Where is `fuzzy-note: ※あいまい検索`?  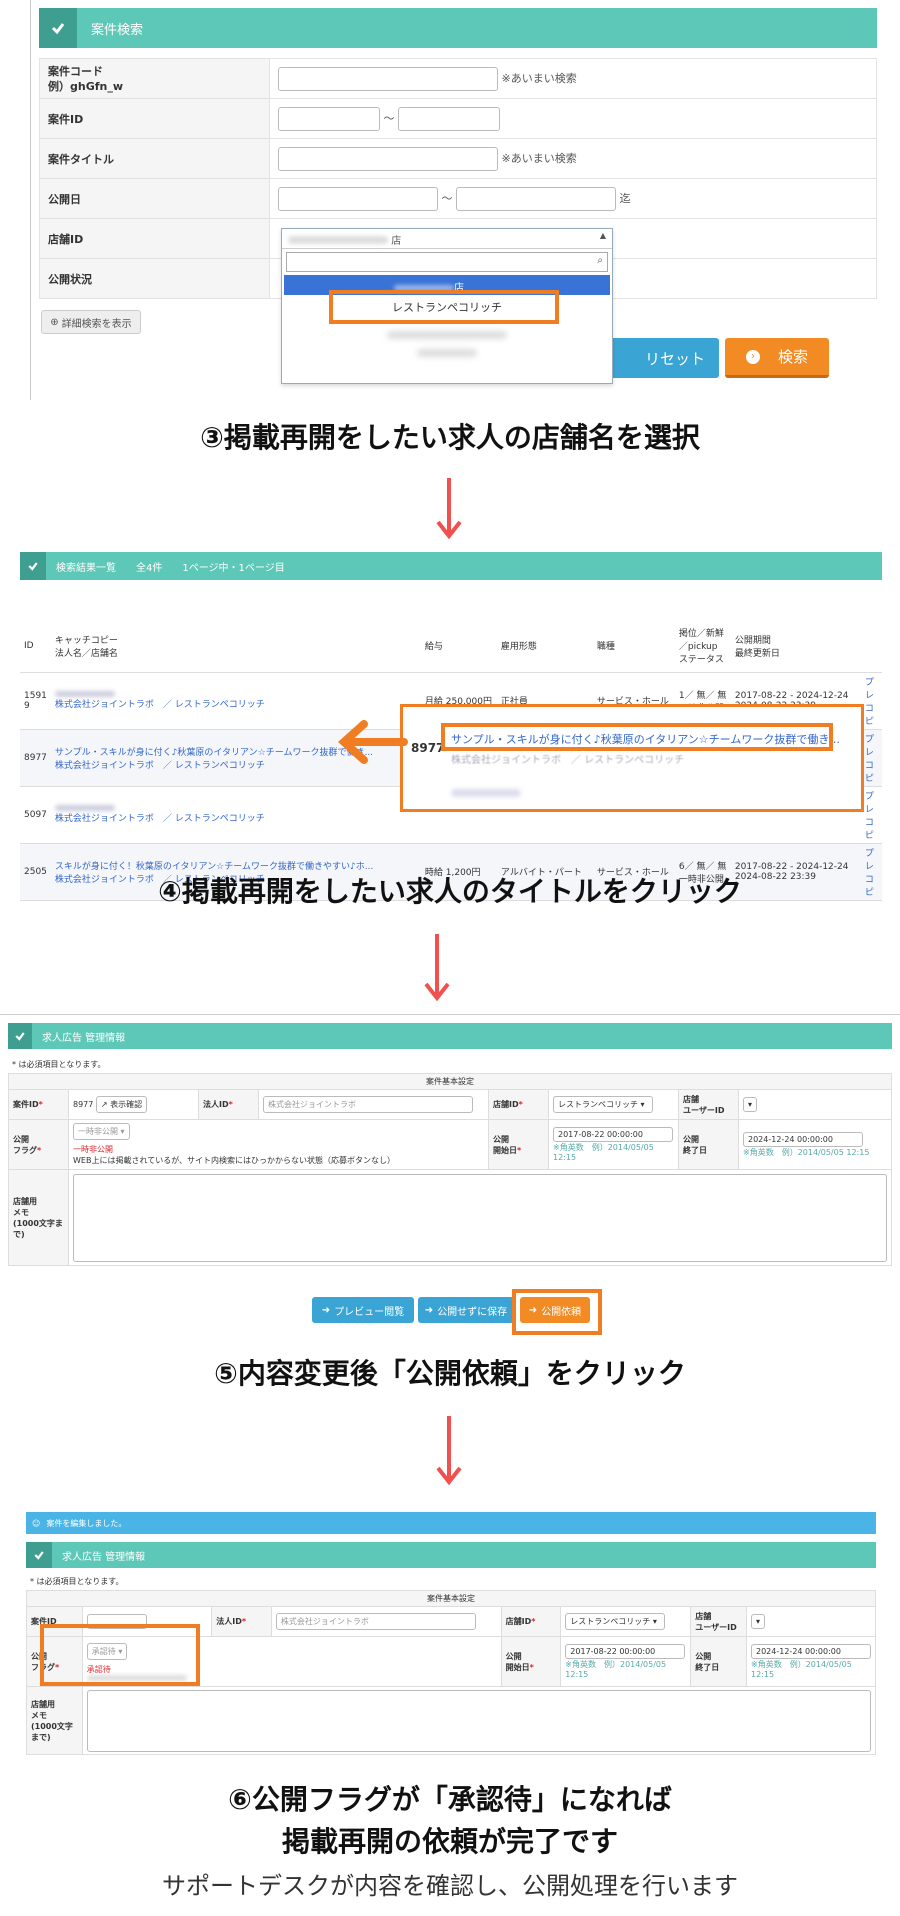
fuzzy-note: ※あいまい検索 is located at coordinates (539, 78).